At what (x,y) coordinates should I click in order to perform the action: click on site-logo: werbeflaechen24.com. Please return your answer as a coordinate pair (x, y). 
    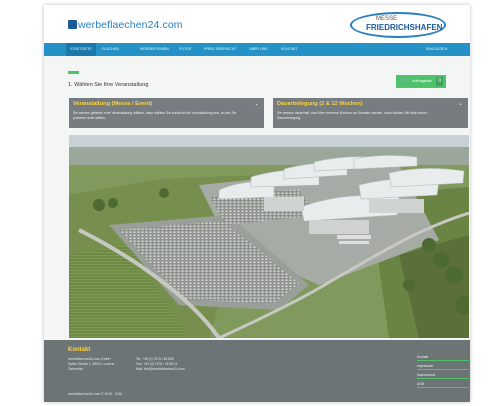
    Looking at the image, I should click on (125, 25).